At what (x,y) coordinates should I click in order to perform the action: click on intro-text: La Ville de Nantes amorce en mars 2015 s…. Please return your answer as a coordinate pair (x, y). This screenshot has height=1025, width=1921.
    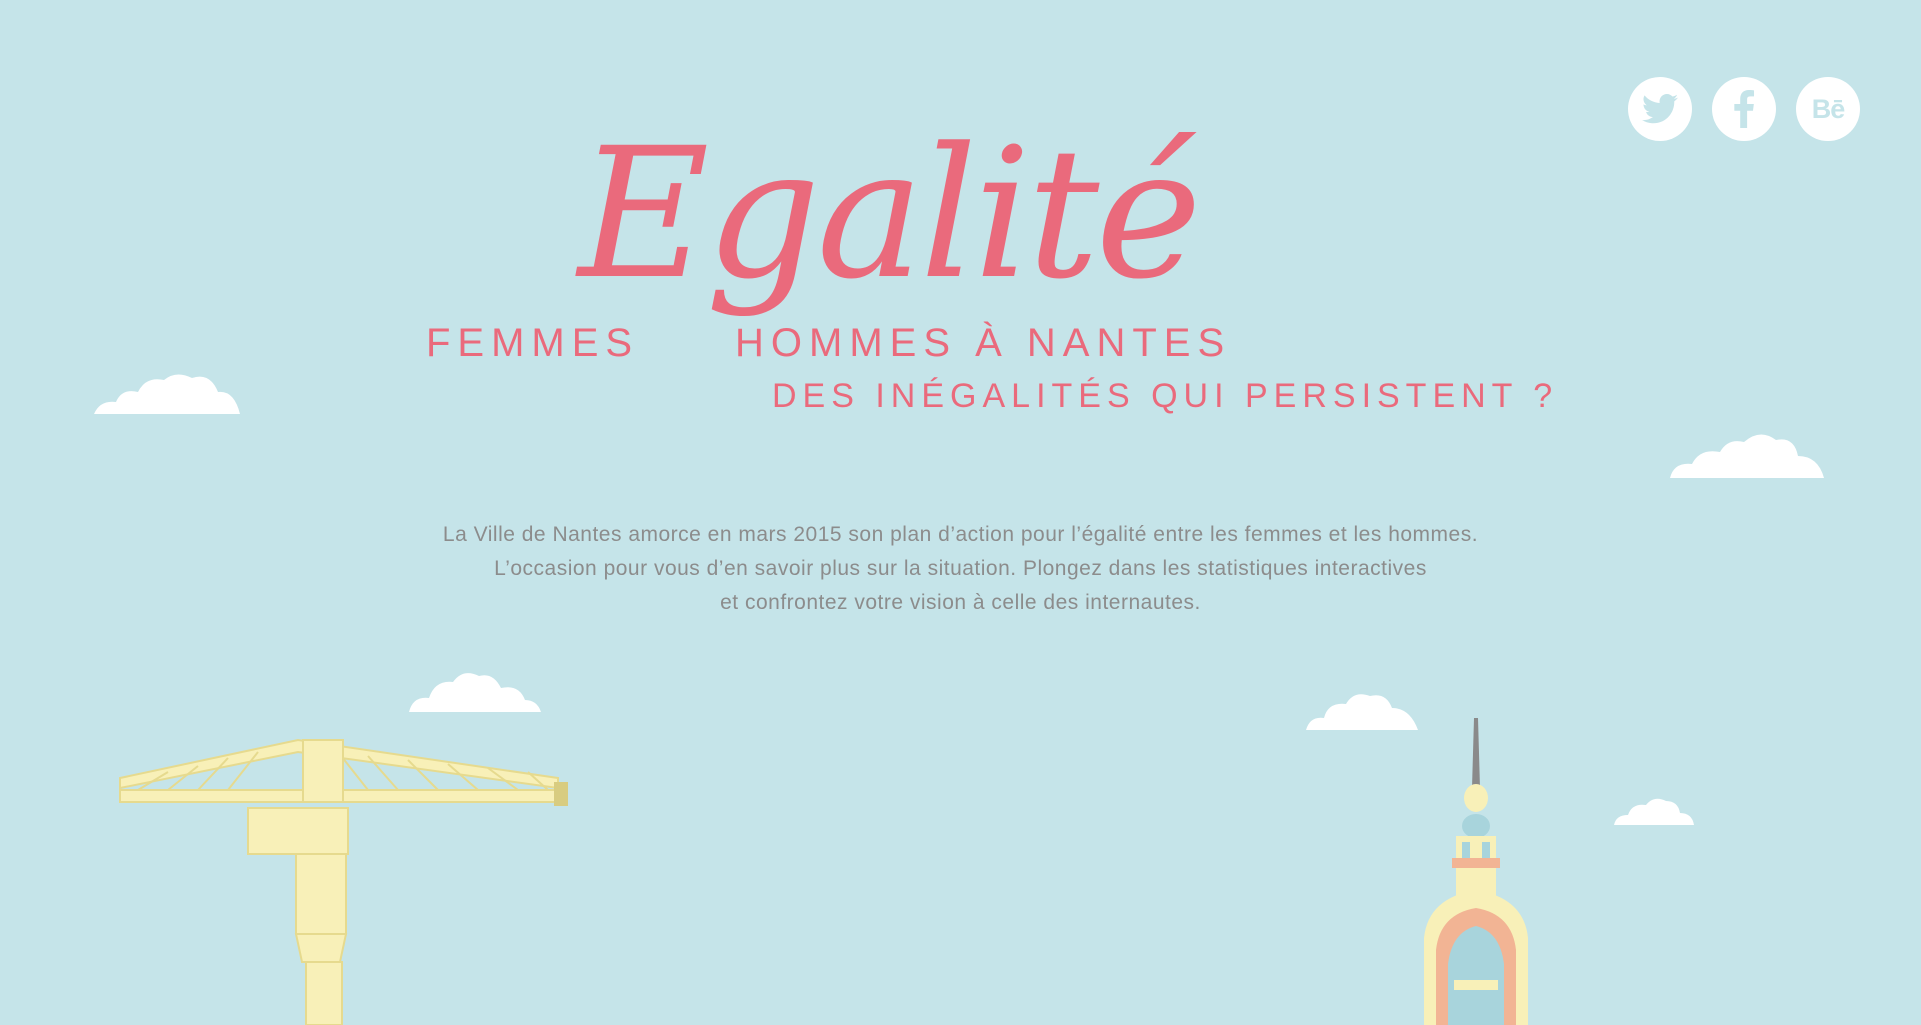
    Looking at the image, I should click on (960, 569).